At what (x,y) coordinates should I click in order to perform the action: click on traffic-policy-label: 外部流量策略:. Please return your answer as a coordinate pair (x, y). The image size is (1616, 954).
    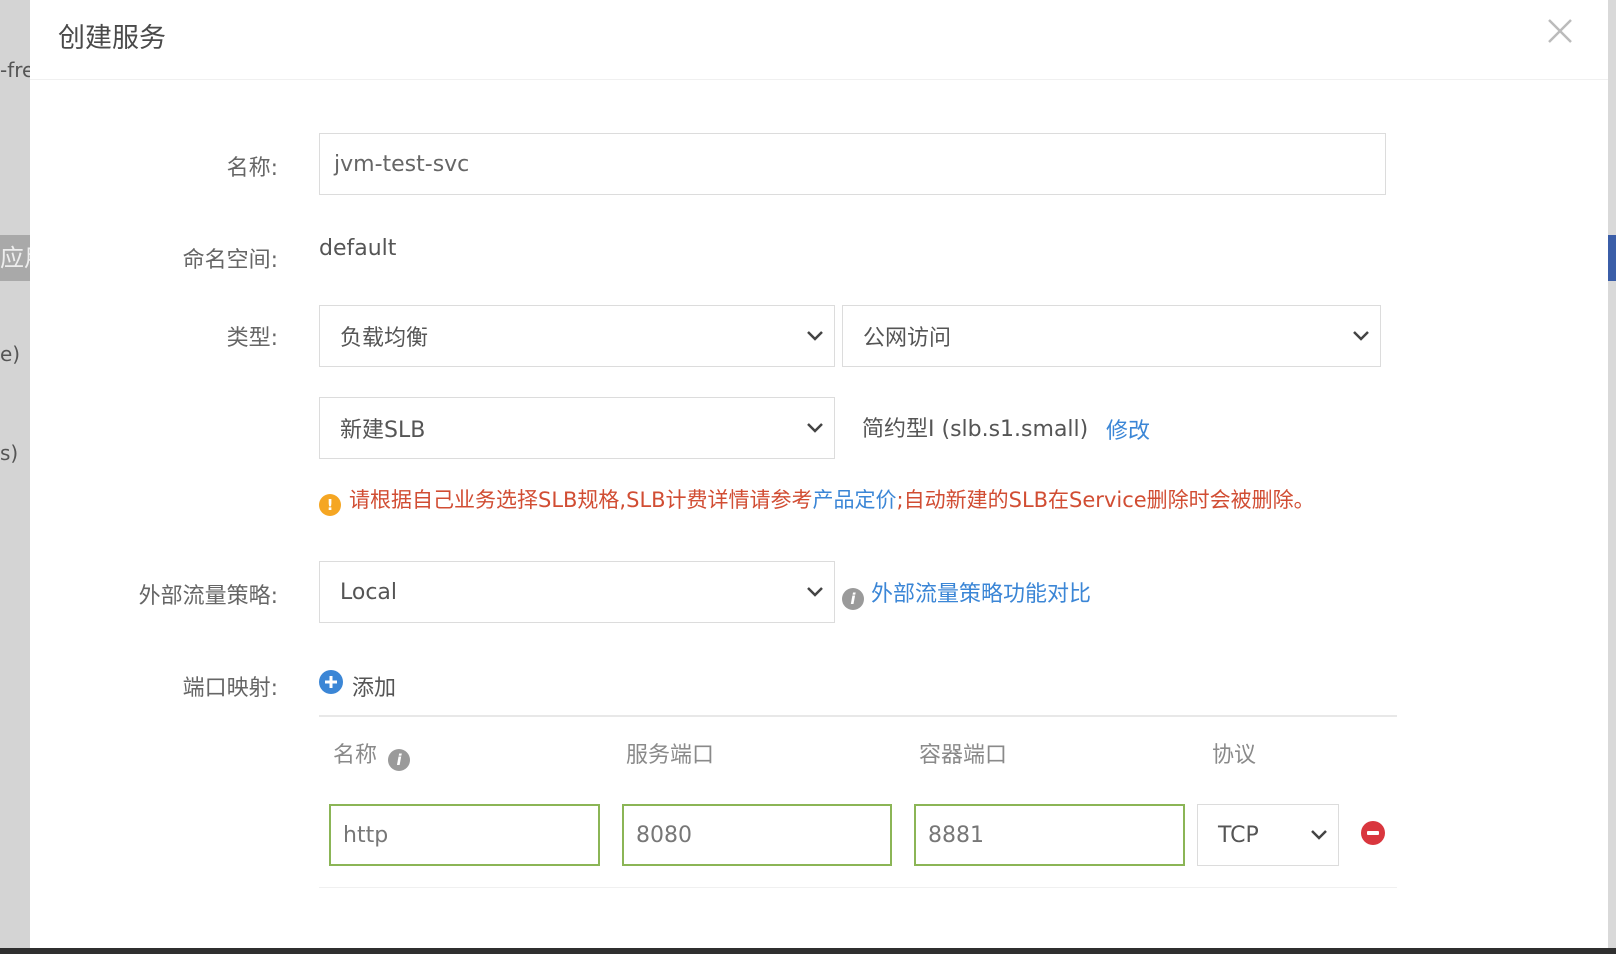
    Looking at the image, I should click on (208, 596).